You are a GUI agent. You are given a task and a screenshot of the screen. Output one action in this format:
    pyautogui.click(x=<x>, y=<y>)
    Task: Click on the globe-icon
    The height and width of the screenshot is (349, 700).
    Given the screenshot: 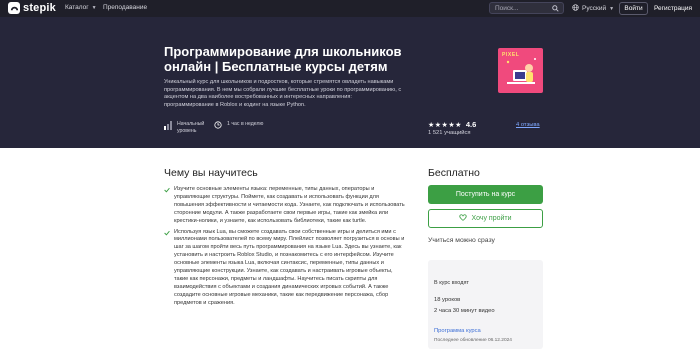 What is the action you would take?
    pyautogui.click(x=575, y=8)
    